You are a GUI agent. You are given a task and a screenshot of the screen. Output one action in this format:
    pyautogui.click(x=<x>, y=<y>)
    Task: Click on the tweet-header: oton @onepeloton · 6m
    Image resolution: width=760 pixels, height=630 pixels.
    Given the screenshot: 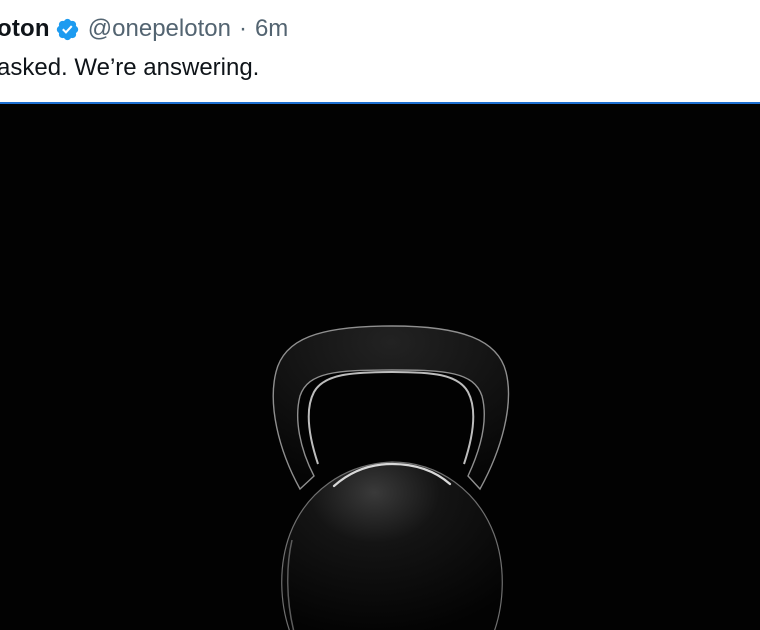 What is the action you would take?
    pyautogui.click(x=144, y=29)
    